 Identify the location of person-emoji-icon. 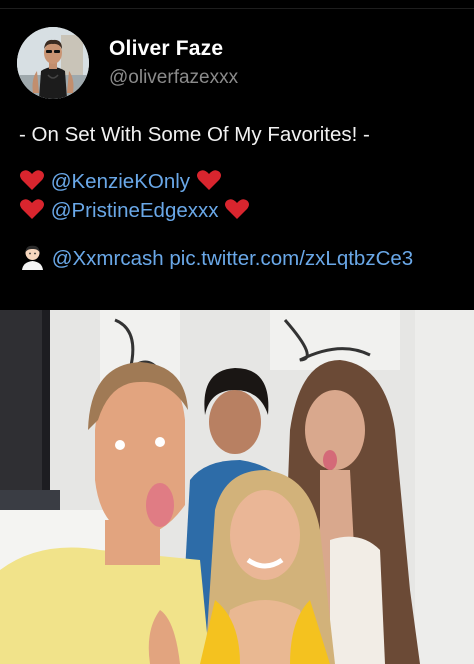
(32, 256).